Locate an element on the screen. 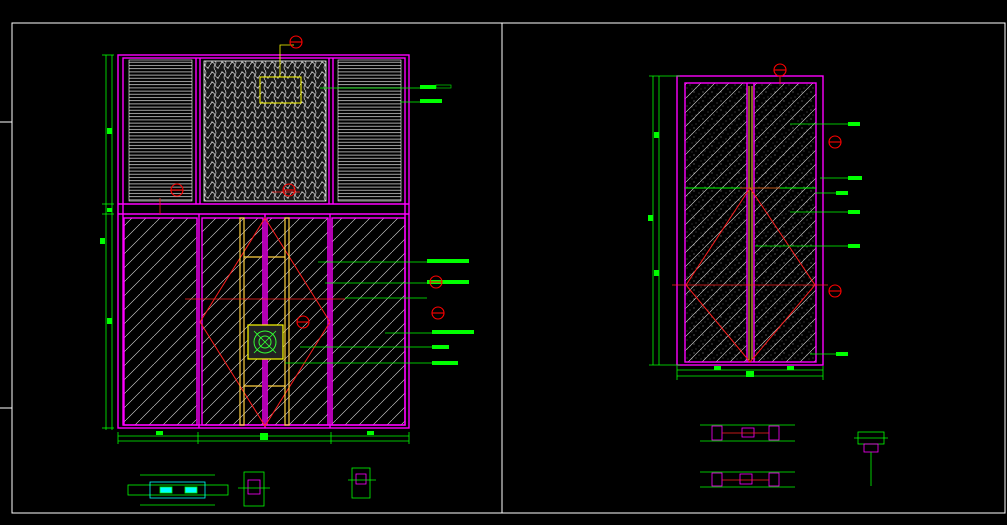 The width and height of the screenshot is (1007, 525). carved-transom-panel is located at coordinates (265, 131).